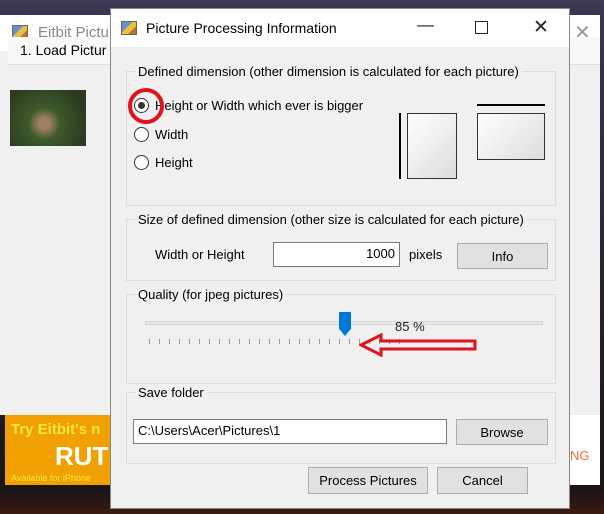 The height and width of the screenshot is (514, 604). Describe the element at coordinates (482, 480) in the screenshot. I see `cancel-button: Cancel` at that location.